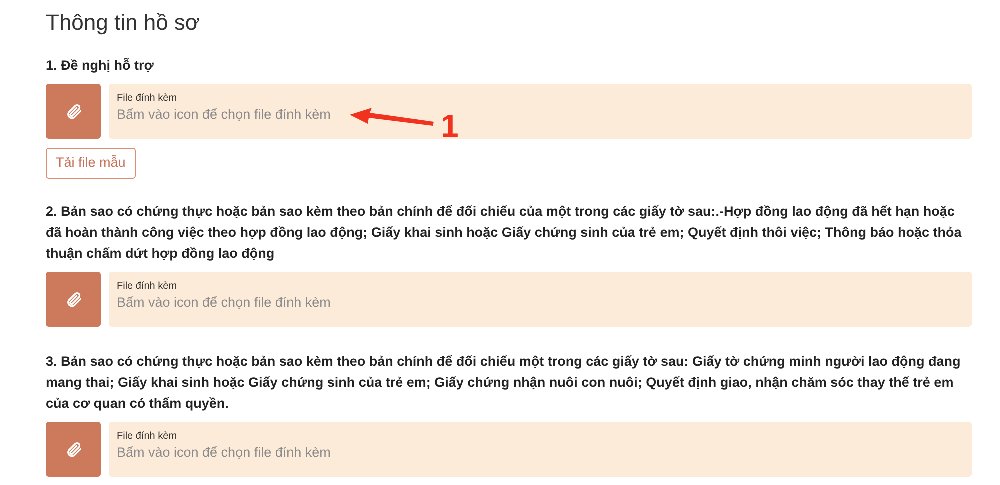 This screenshot has width=1000, height=485. I want to click on page-title: Thông tin hồ sơ, so click(123, 23).